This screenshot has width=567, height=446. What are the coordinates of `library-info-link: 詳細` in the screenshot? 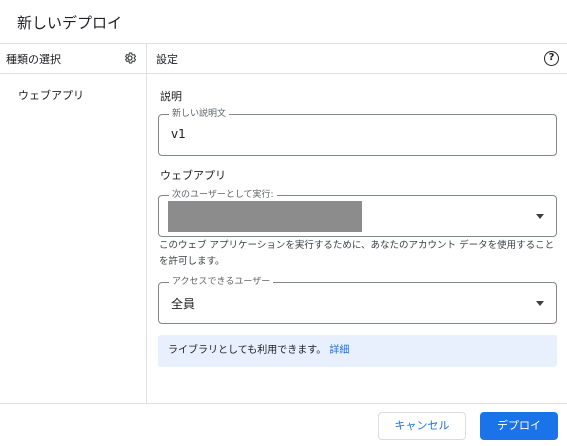 It's located at (339, 350).